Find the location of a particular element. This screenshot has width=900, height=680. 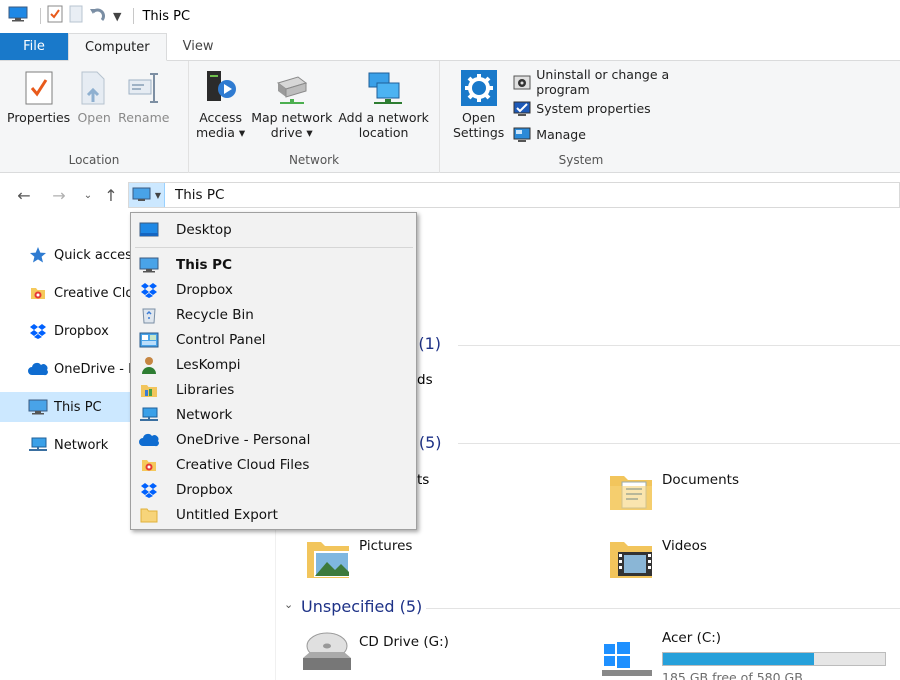

properties-qa-icon is located at coordinates (55, 16).